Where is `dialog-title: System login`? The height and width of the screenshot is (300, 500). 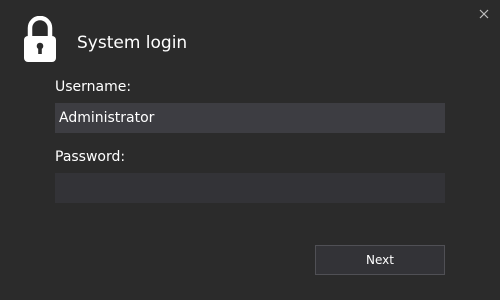
dialog-title: System login is located at coordinates (132, 43).